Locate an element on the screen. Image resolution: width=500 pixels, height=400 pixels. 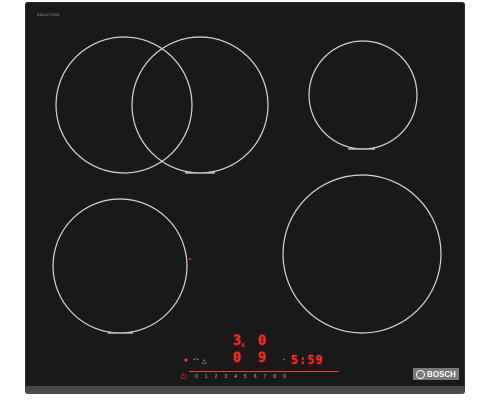
power-slider: 0123456789 is located at coordinates (264, 377).